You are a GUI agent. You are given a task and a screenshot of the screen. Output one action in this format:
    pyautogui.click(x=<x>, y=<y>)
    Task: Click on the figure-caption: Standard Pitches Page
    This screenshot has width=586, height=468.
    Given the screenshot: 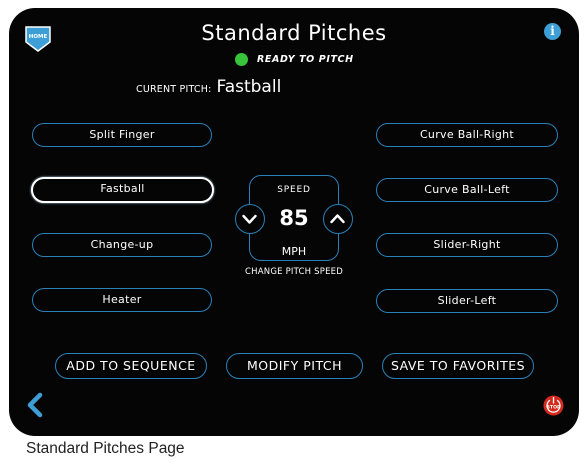 What is the action you would take?
    pyautogui.click(x=105, y=448)
    